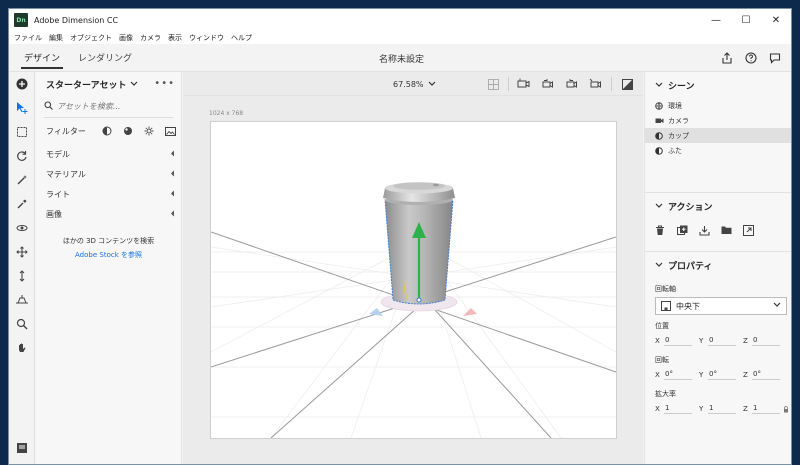  What do you see at coordinates (722, 341) in the screenshot?
I see `position-y-input: 0` at bounding box center [722, 341].